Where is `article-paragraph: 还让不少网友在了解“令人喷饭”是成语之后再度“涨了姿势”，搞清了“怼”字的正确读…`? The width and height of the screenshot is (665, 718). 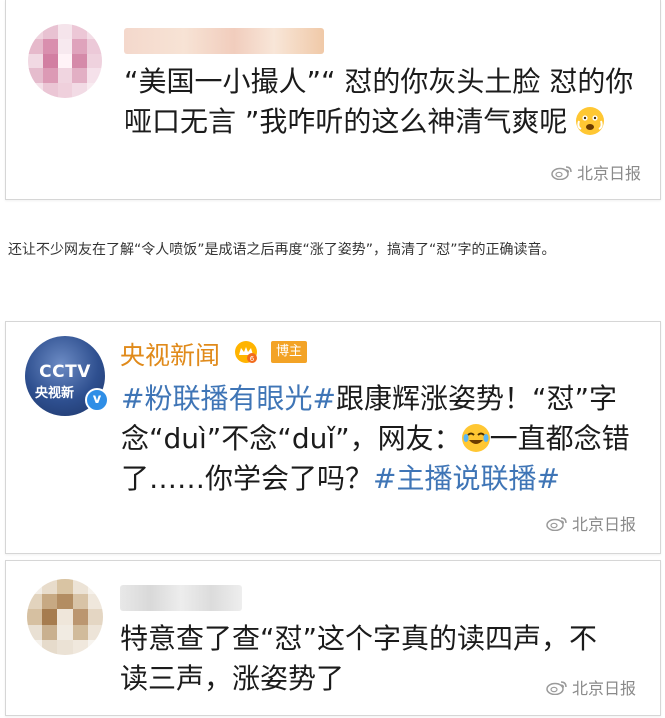
article-paragraph: 还让不少网友在了解“令人喷饭”是成语之后再度“涨了姿势”，搞清了“怼”字的正确读… is located at coordinates (282, 250).